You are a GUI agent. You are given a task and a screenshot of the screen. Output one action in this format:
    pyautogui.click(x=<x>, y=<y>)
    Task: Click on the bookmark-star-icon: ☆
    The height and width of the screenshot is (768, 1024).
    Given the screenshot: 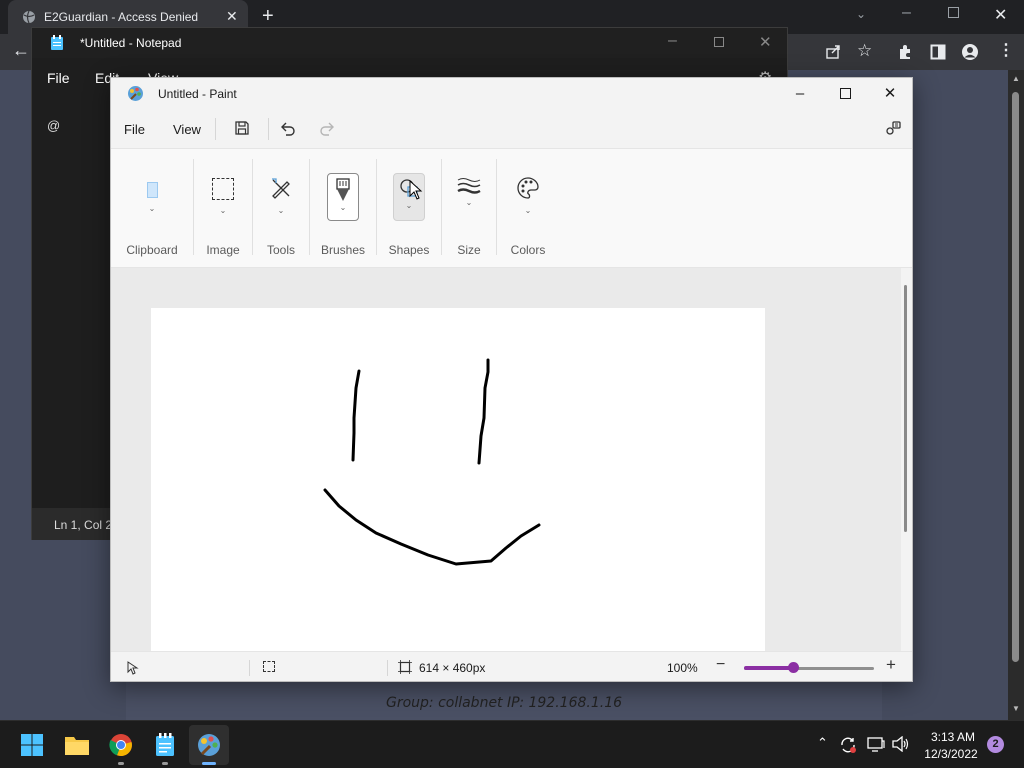 What is the action you would take?
    pyautogui.click(x=864, y=51)
    